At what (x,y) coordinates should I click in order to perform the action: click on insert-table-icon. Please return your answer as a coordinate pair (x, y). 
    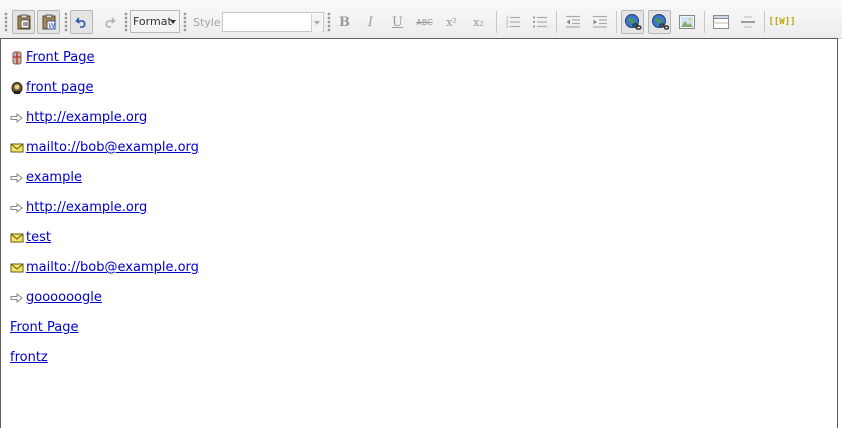
    Looking at the image, I should click on (720, 22).